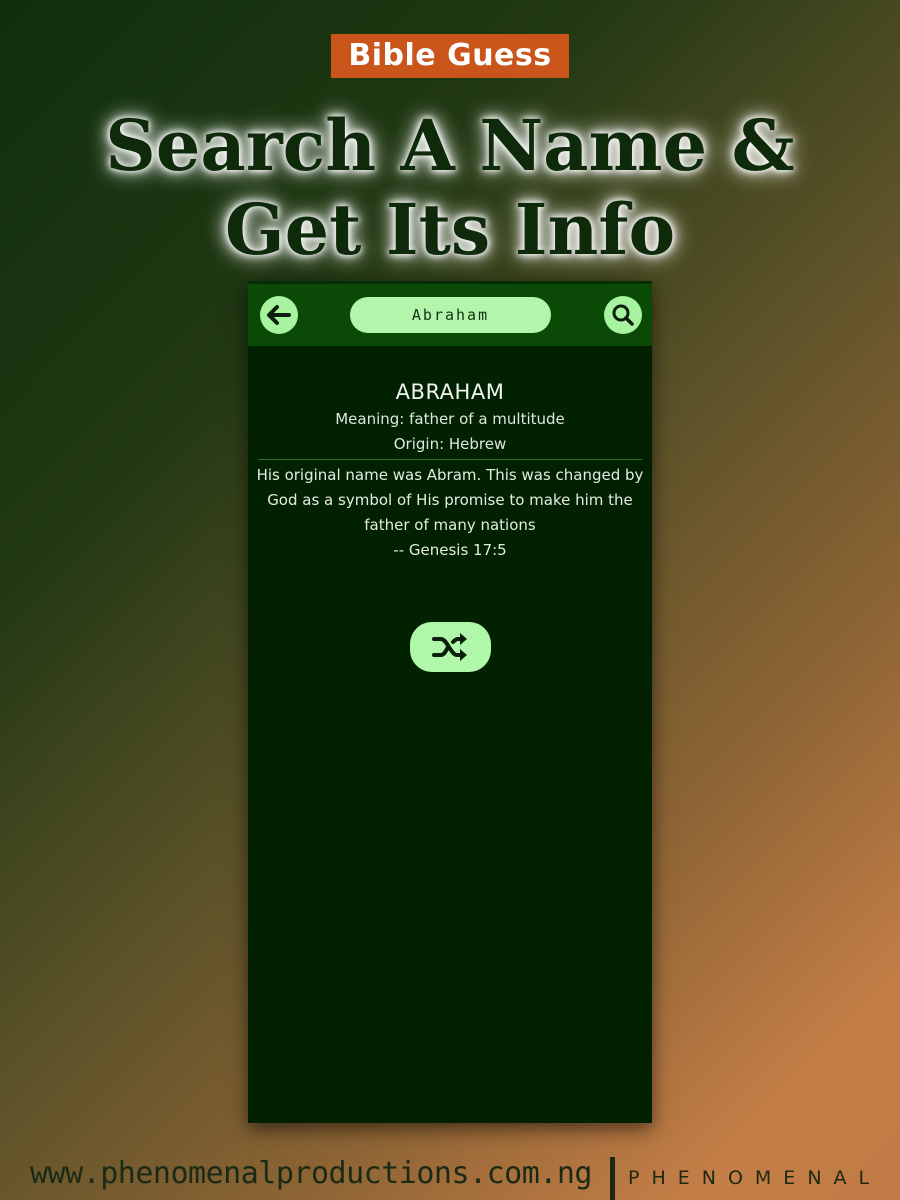  I want to click on shuffle-button, so click(450, 647).